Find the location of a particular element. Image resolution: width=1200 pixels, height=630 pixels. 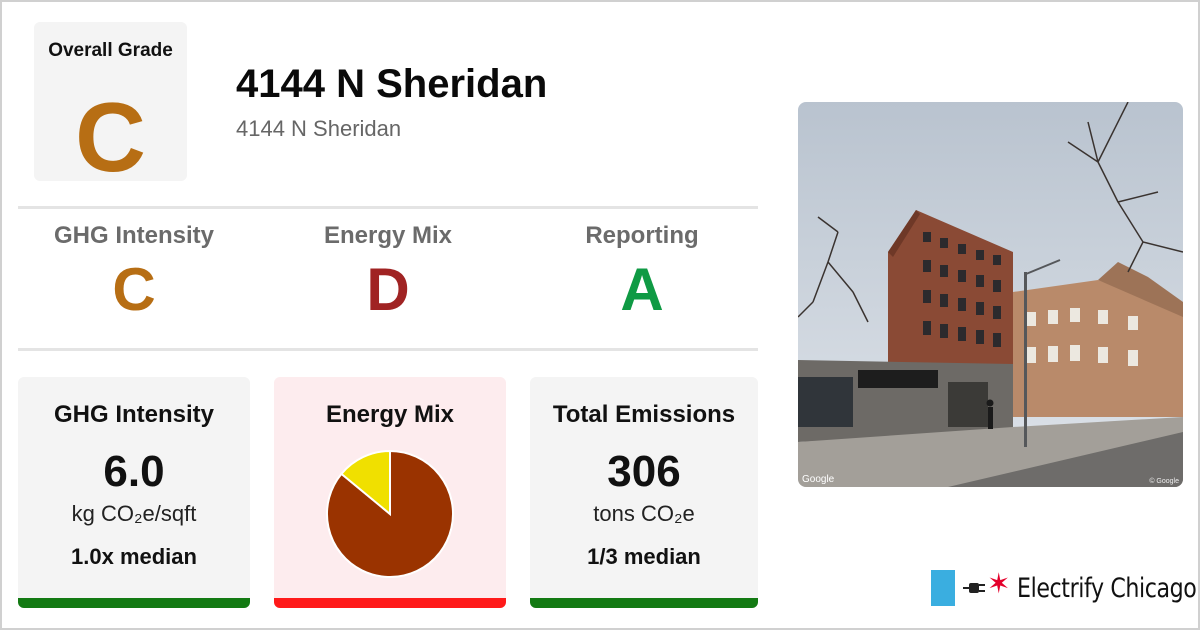

overall-grade-box: Overall Grade C is located at coordinates (110, 104).